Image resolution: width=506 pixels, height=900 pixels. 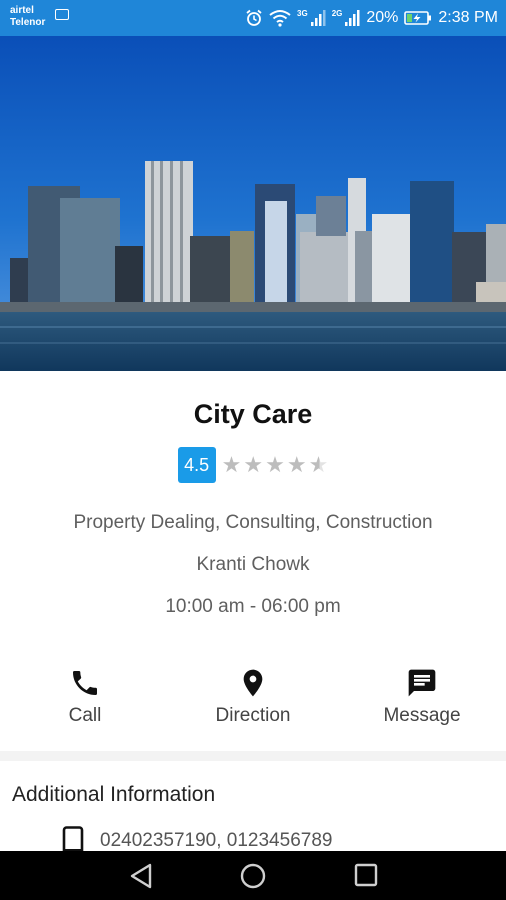 What do you see at coordinates (253, 564) in the screenshot?
I see `business-address: Kranti Chowk` at bounding box center [253, 564].